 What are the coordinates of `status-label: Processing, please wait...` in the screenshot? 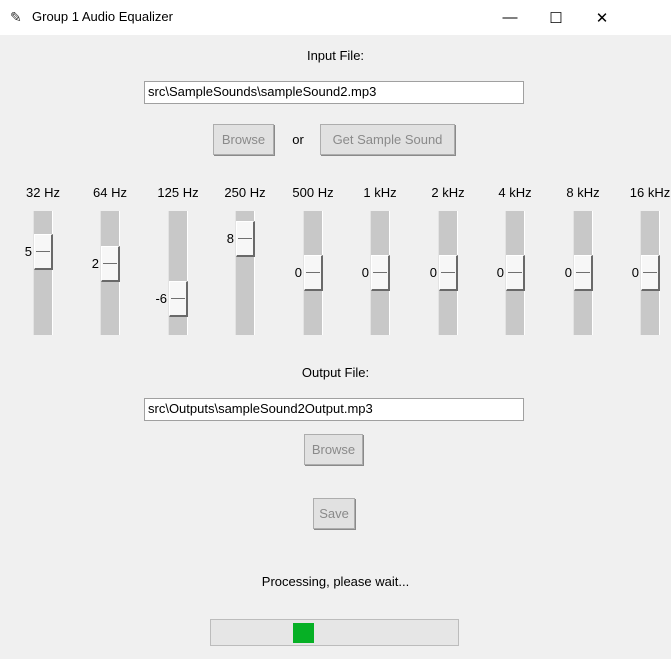 It's located at (335, 581).